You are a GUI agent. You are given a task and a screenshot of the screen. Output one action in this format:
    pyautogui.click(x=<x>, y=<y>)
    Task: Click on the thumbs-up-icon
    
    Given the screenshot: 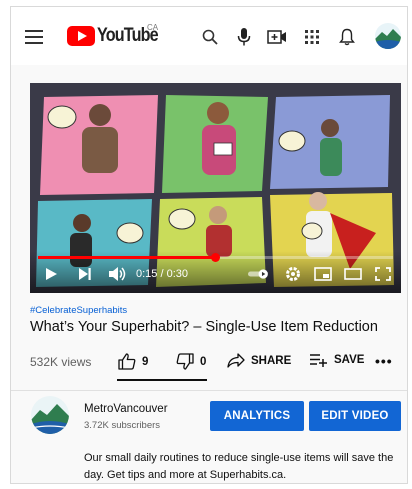 What is the action you would take?
    pyautogui.click(x=127, y=361)
    